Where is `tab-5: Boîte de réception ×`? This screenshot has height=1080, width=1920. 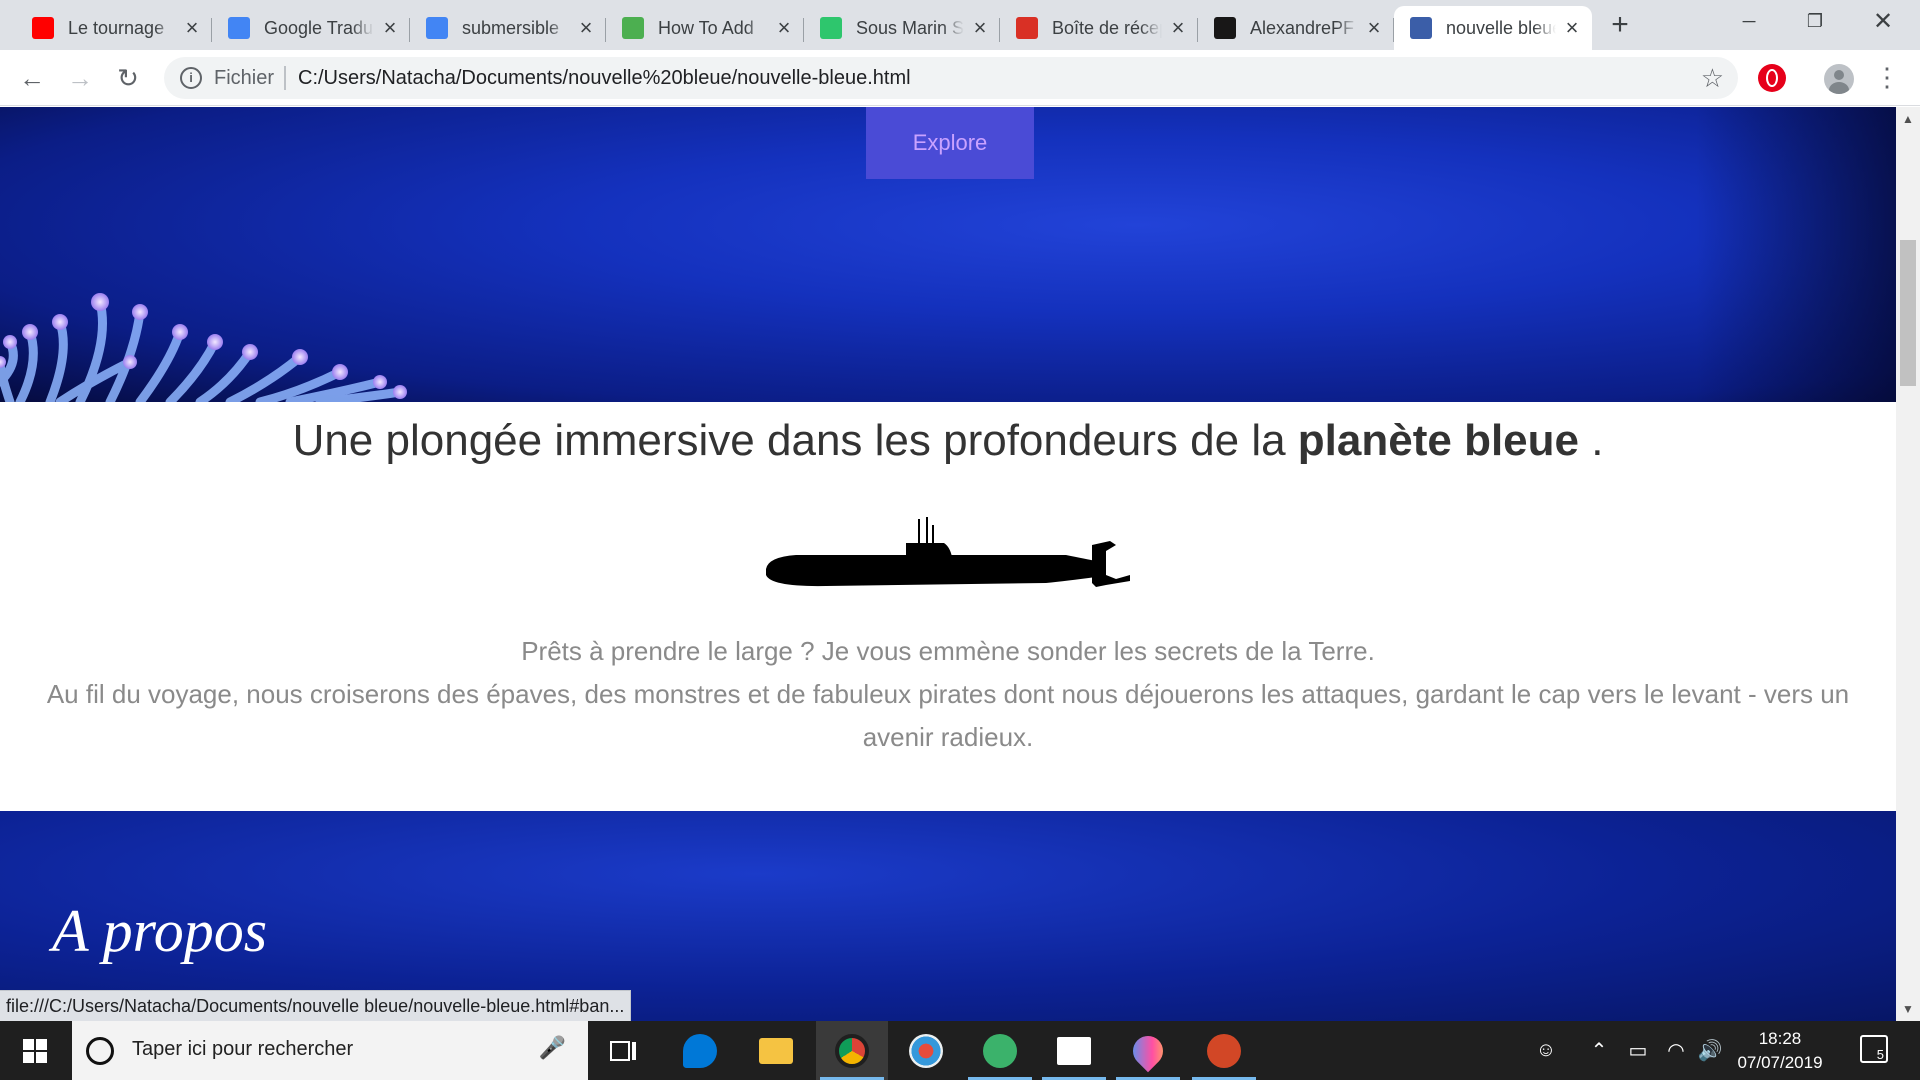
tab-5: Boîte de réception × is located at coordinates (1099, 28).